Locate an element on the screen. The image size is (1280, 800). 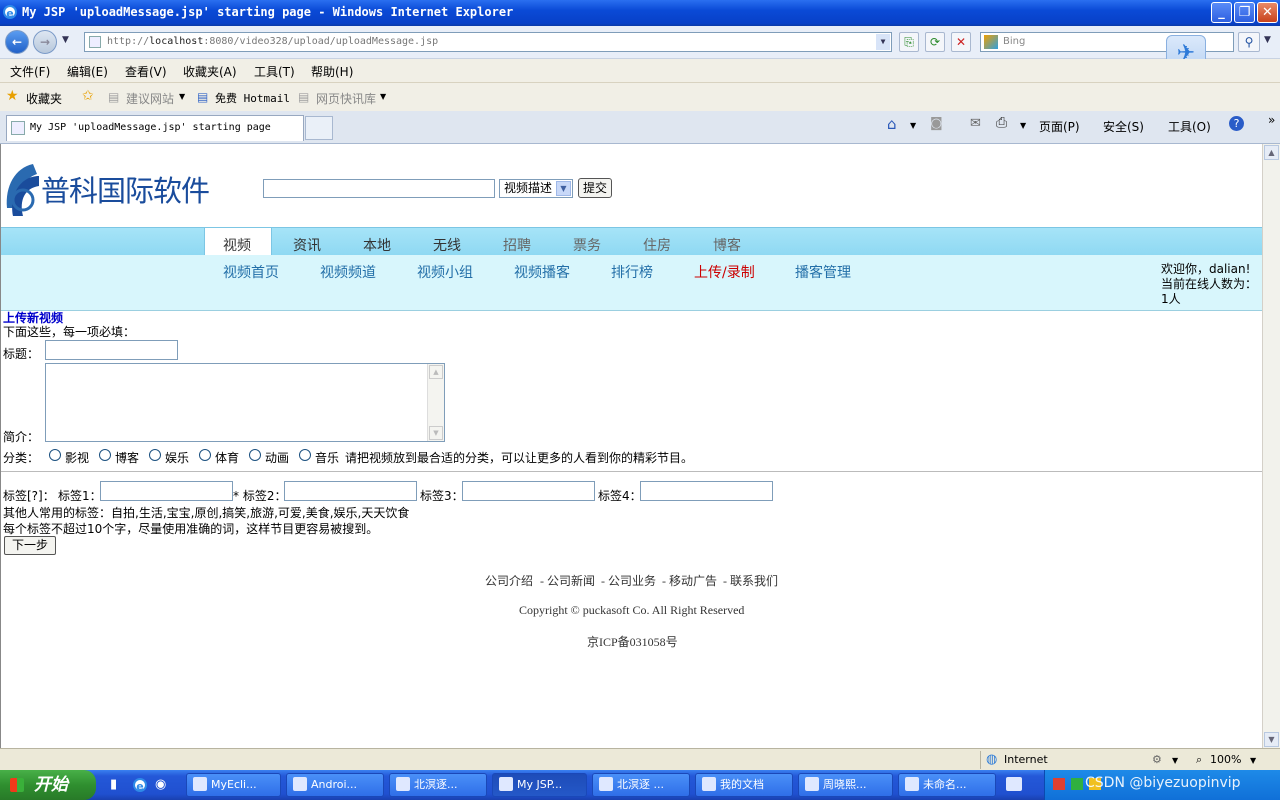
page-scrollbar: ▲ ▼ is located at coordinates (1271, 446).